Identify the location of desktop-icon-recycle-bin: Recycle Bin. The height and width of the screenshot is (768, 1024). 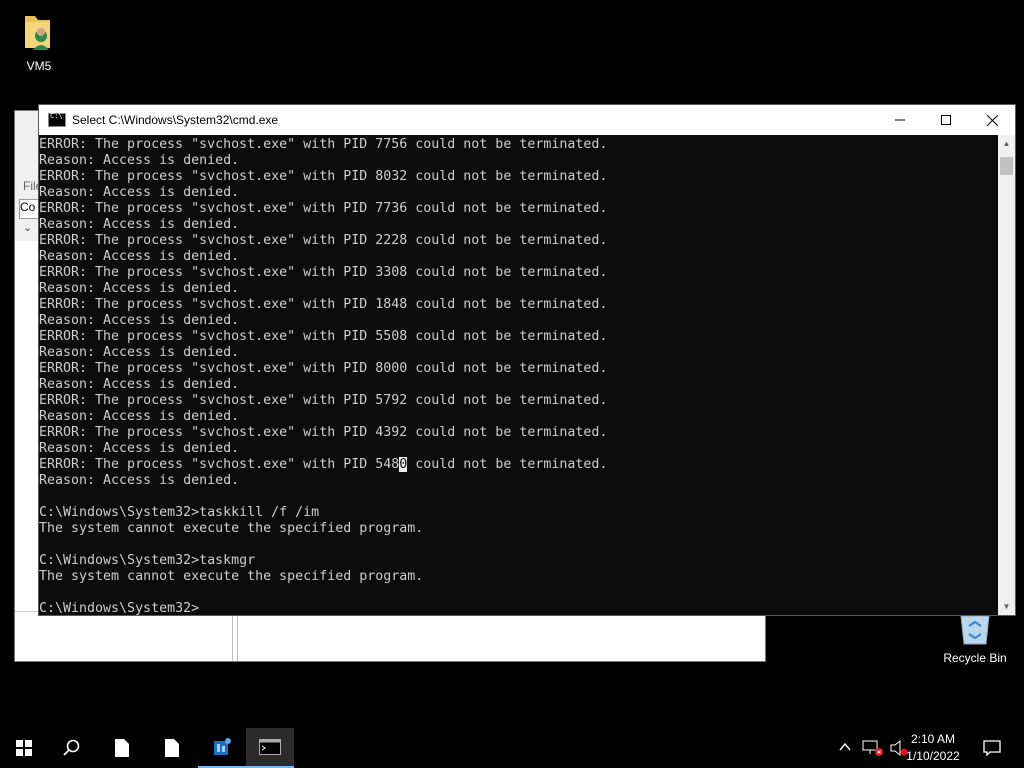
(975, 638).